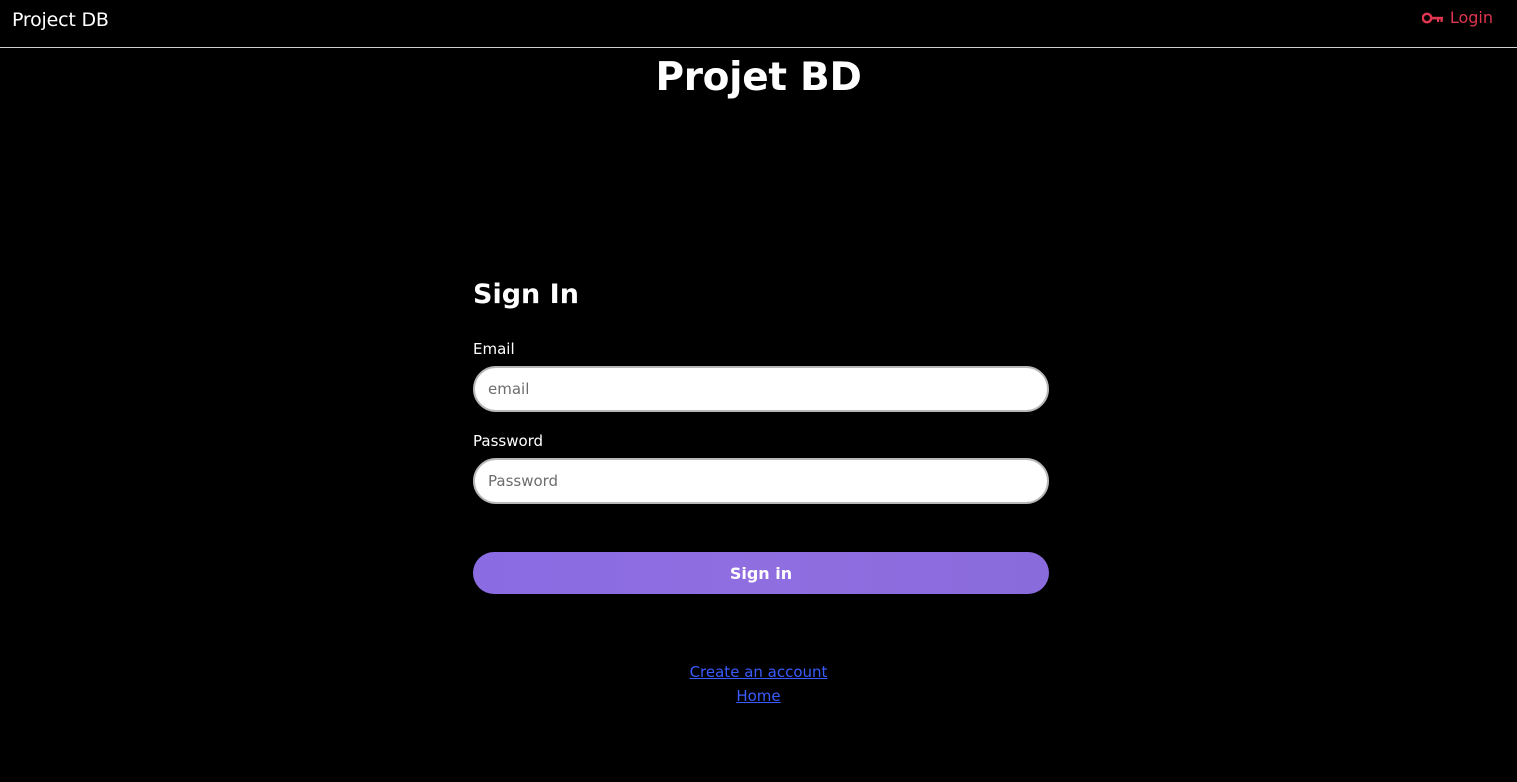 The height and width of the screenshot is (782, 1517). I want to click on top-navbar: Project DB Login, so click(758, 24).